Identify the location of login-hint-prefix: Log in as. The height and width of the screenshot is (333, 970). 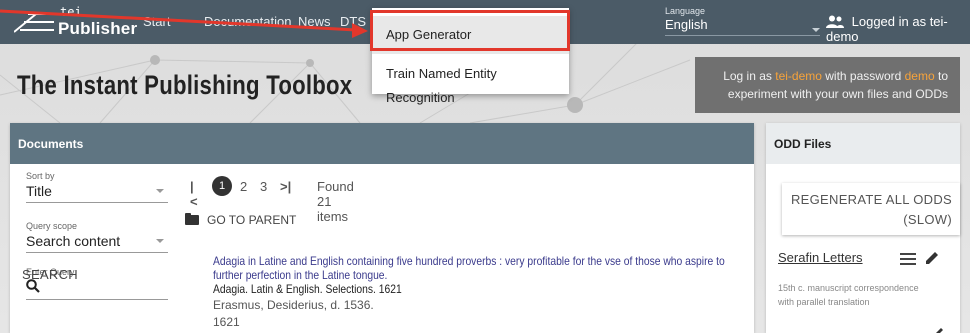
(749, 76).